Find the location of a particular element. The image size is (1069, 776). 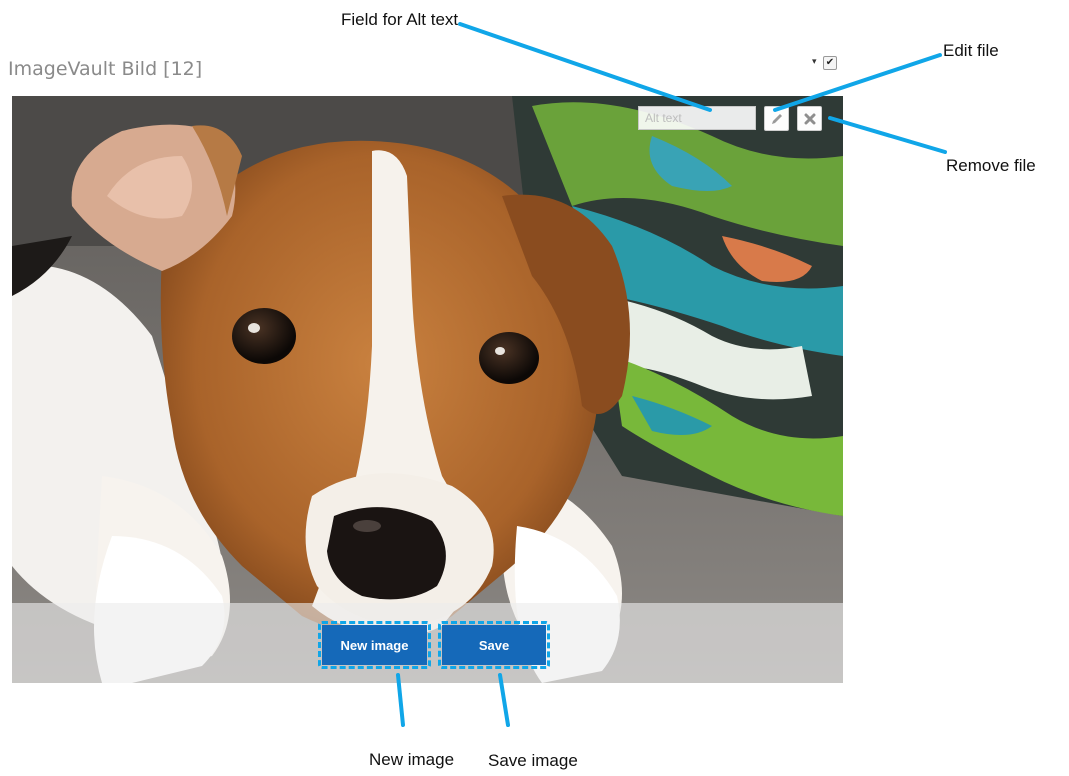

annotation-alt-text-field: Field for Alt text is located at coordinates (400, 19).